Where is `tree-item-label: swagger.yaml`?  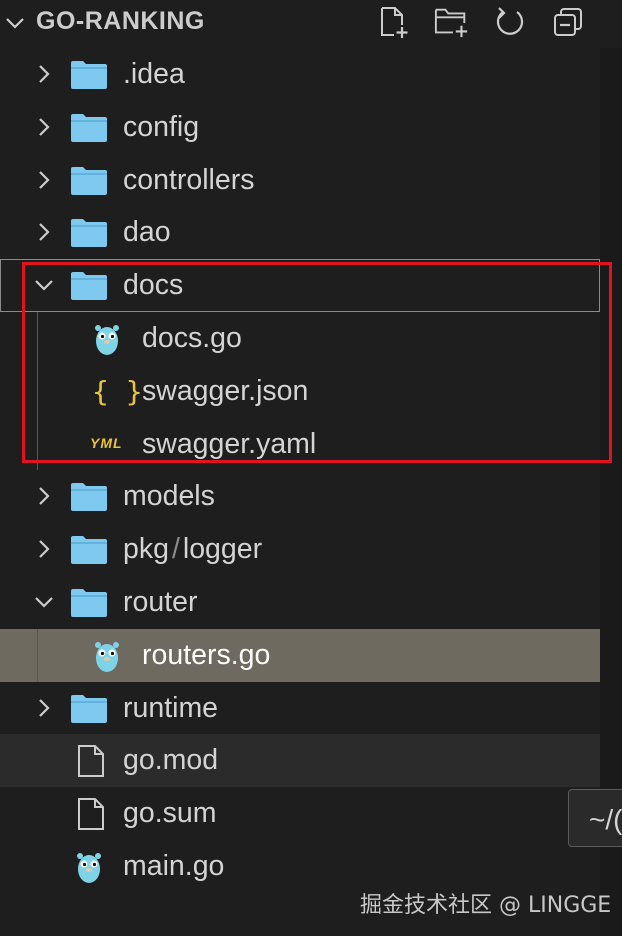
tree-item-label: swagger.yaml is located at coordinates (229, 443).